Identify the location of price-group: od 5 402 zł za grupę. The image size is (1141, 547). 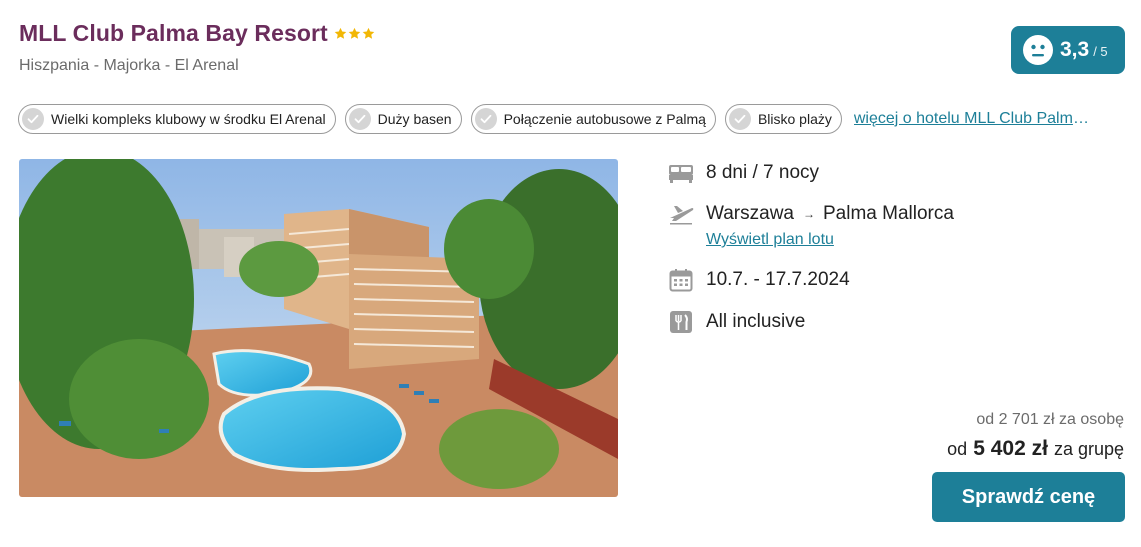
(1035, 449).